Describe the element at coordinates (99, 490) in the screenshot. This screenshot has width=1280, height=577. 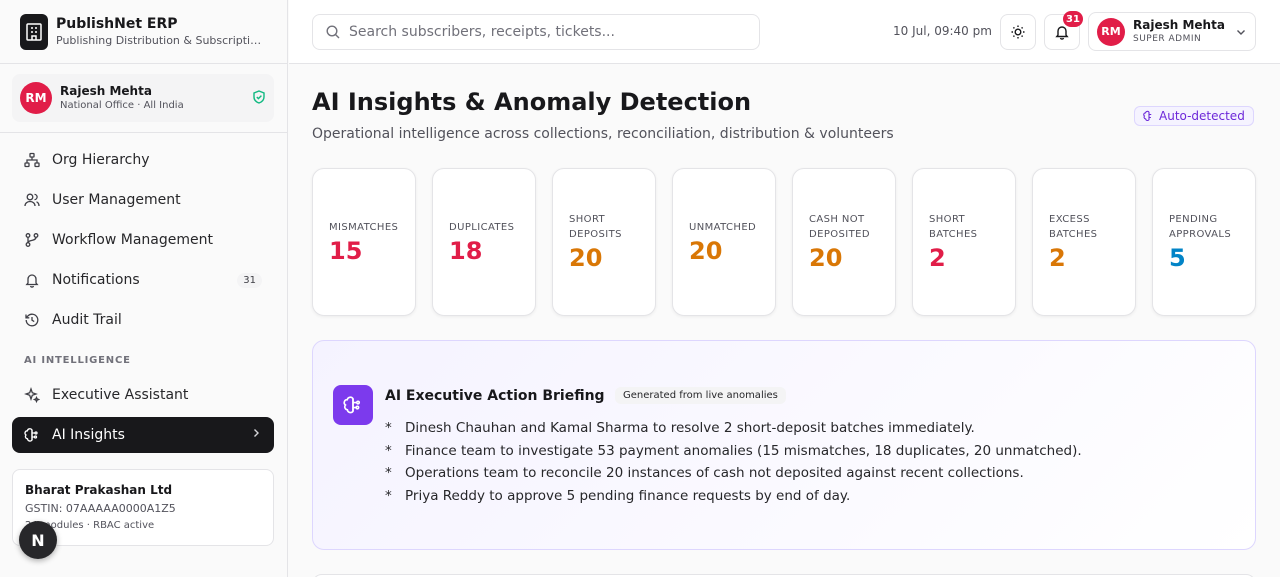
I see `company-name: Bharat Prakashan Ltd` at that location.